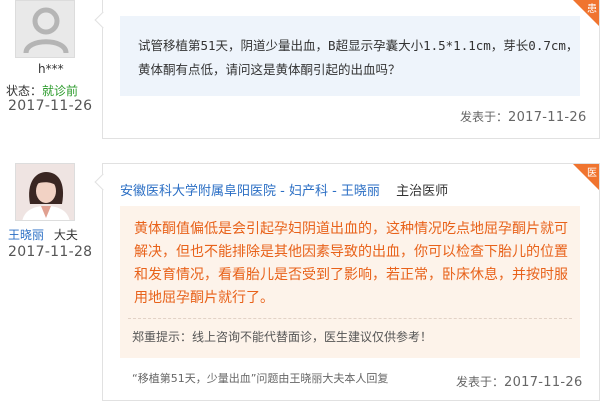 The height and width of the screenshot is (409, 608). Describe the element at coordinates (484, 117) in the screenshot. I see `question-sent-label: 发表于：` at that location.